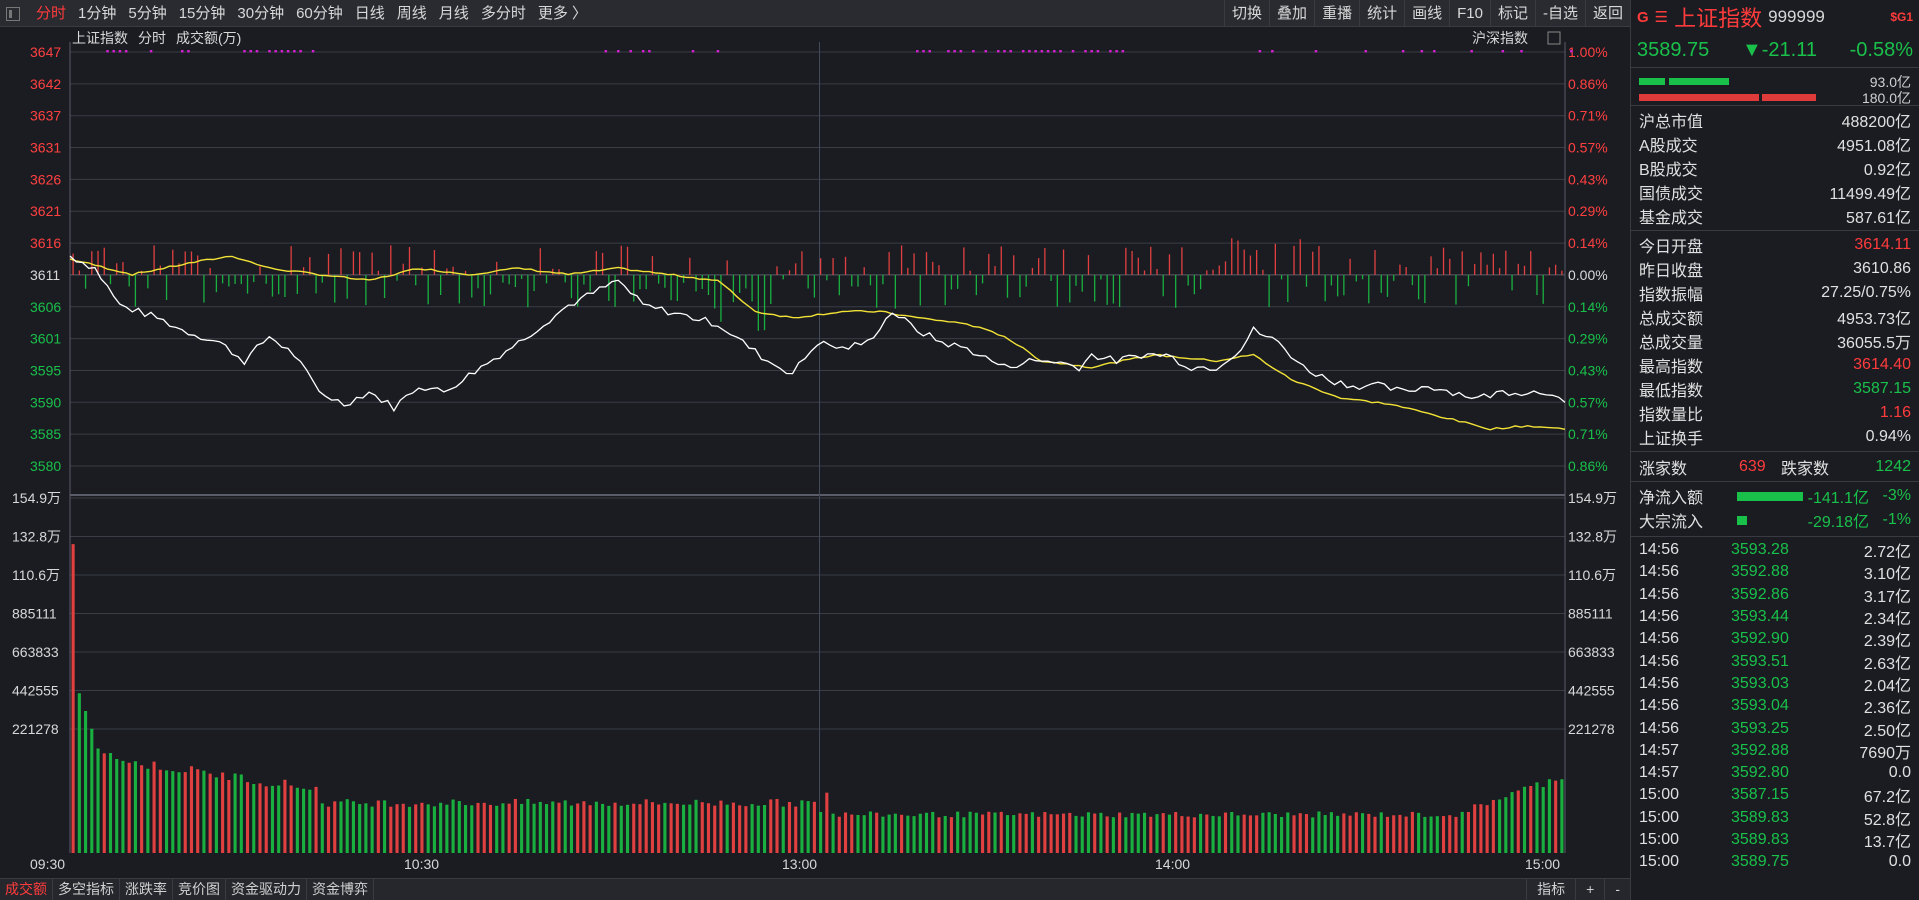 The width and height of the screenshot is (1919, 900). Describe the element at coordinates (1512, 13) in the screenshot. I see `toolbar-button-6: 标记` at that location.